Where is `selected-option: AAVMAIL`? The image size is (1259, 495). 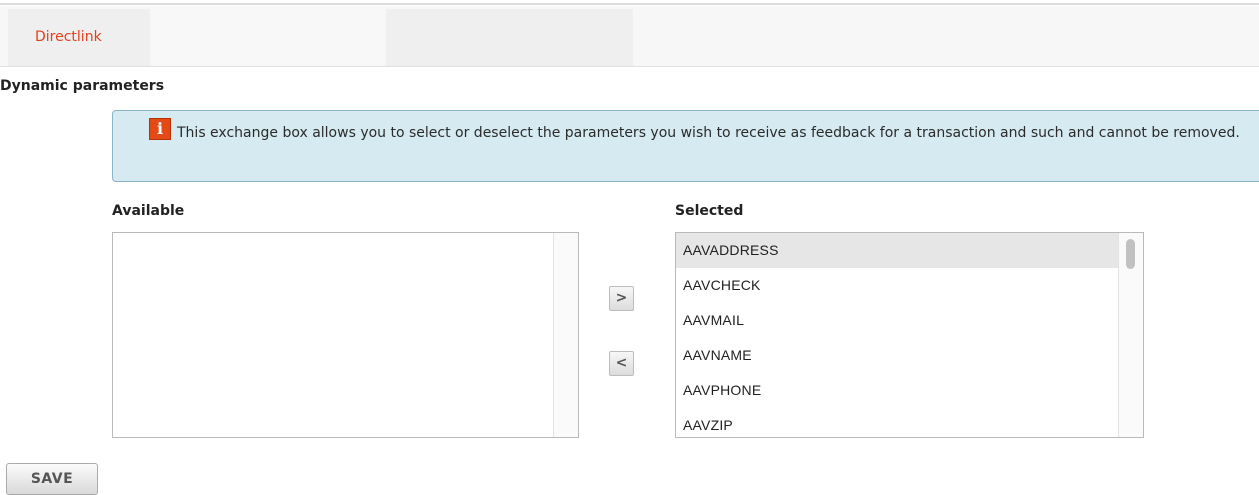
selected-option: AAVMAIL is located at coordinates (897, 320).